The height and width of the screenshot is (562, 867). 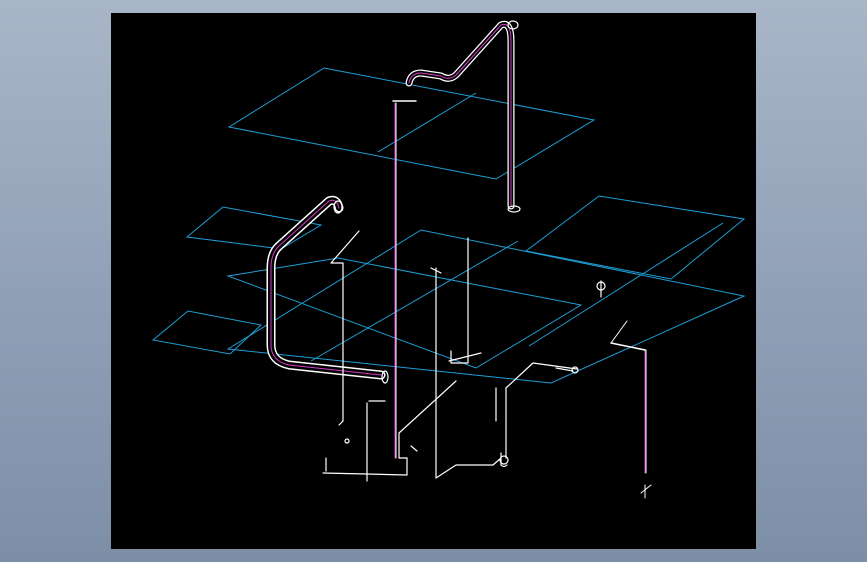 I want to click on drain-pipe-network, so click(x=462, y=356).